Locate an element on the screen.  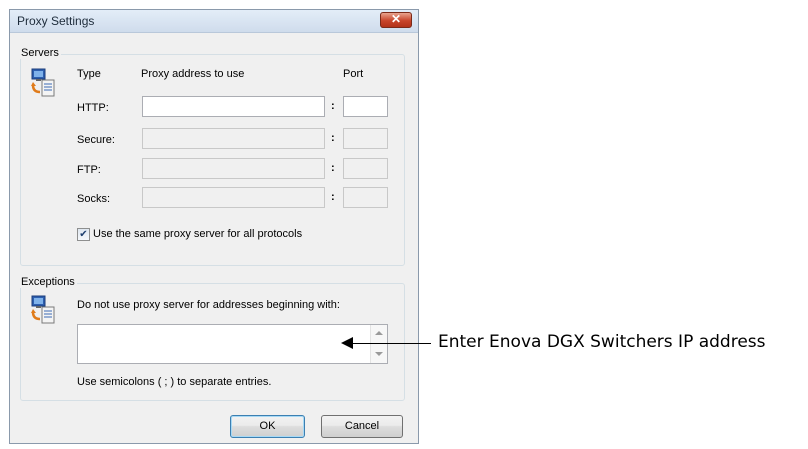
checkmark-icon: ✔ is located at coordinates (83, 234).